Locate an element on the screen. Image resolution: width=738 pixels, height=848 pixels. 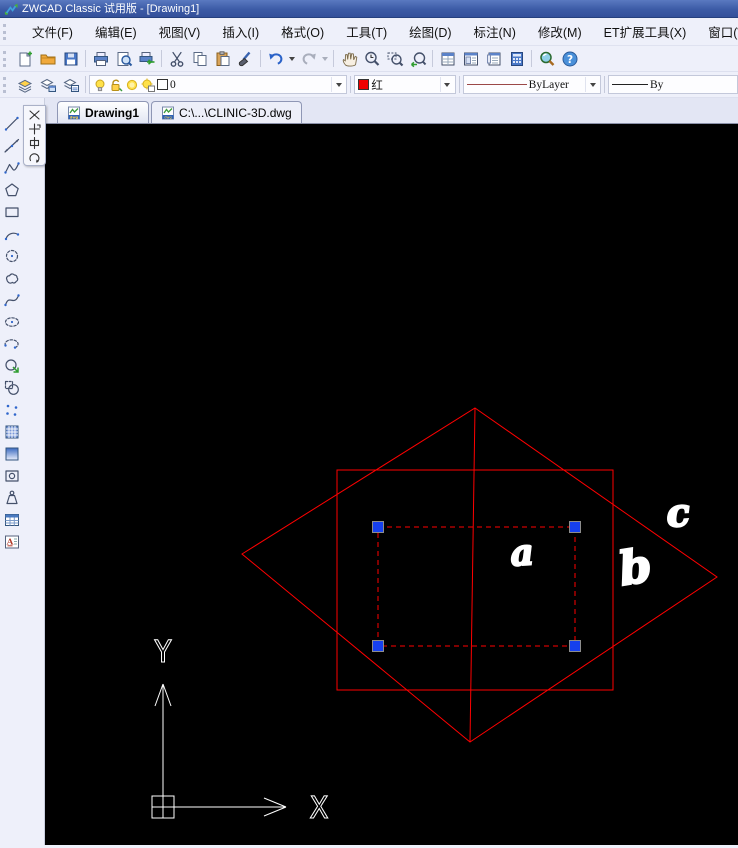
menu-item-dimension: 标注(N) is located at coordinates (495, 31).